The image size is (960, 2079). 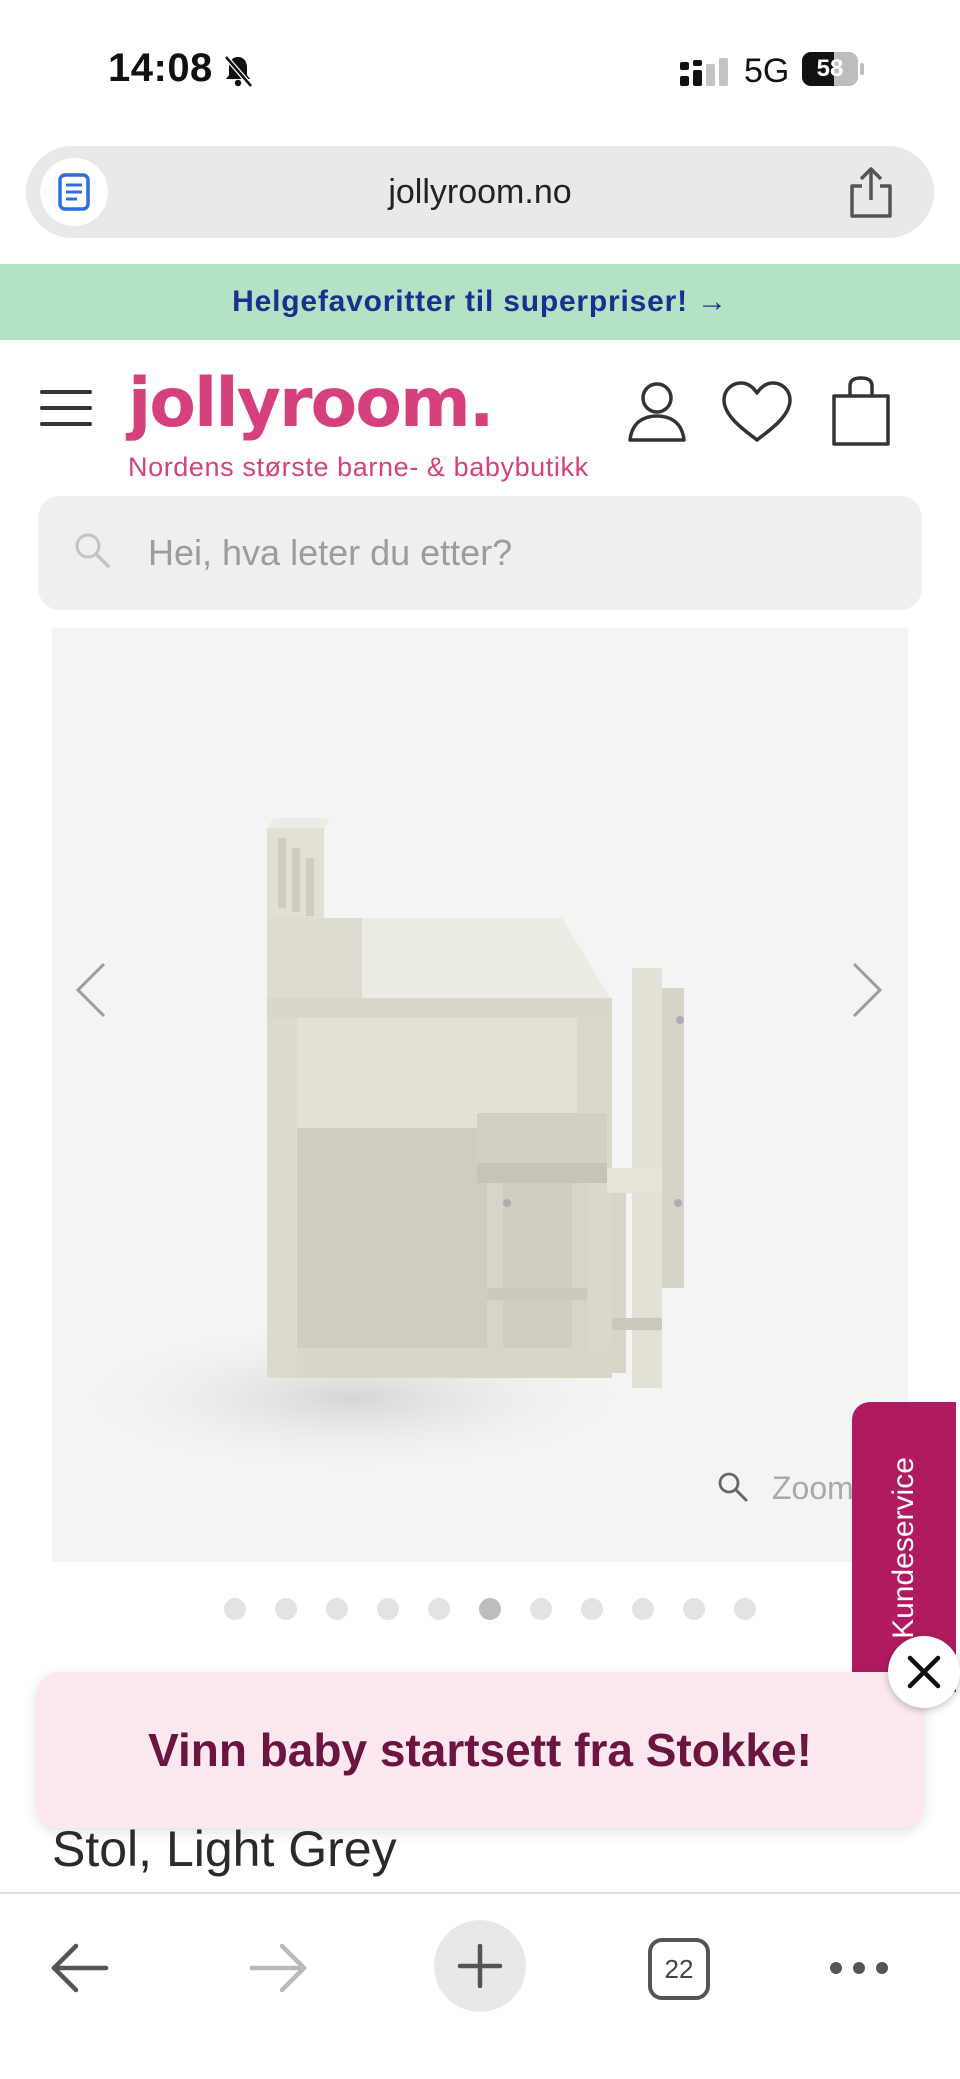 I want to click on promo-popup: Vinn baby startsett fra Stokke!, so click(x=480, y=1750).